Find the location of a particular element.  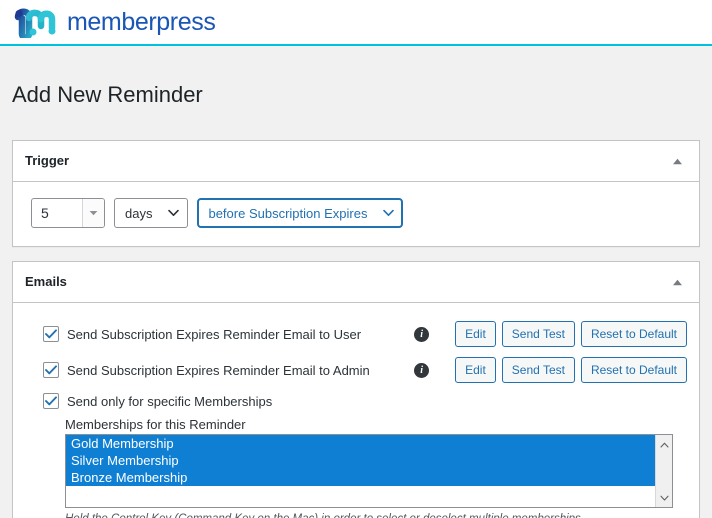

brand-header: memberpress is located at coordinates (356, 23).